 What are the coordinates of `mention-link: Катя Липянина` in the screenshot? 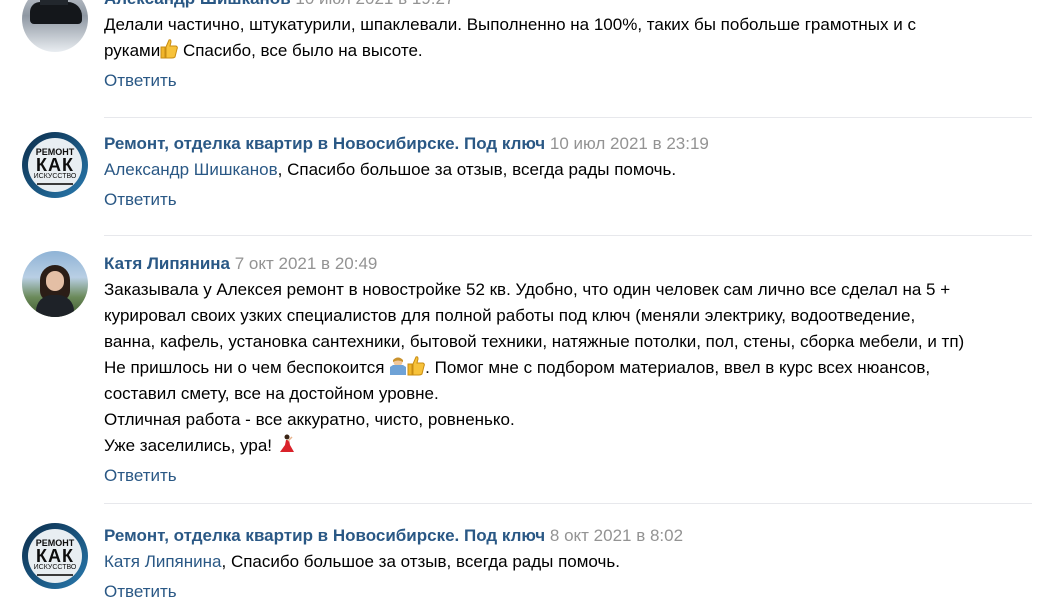 It's located at (163, 561).